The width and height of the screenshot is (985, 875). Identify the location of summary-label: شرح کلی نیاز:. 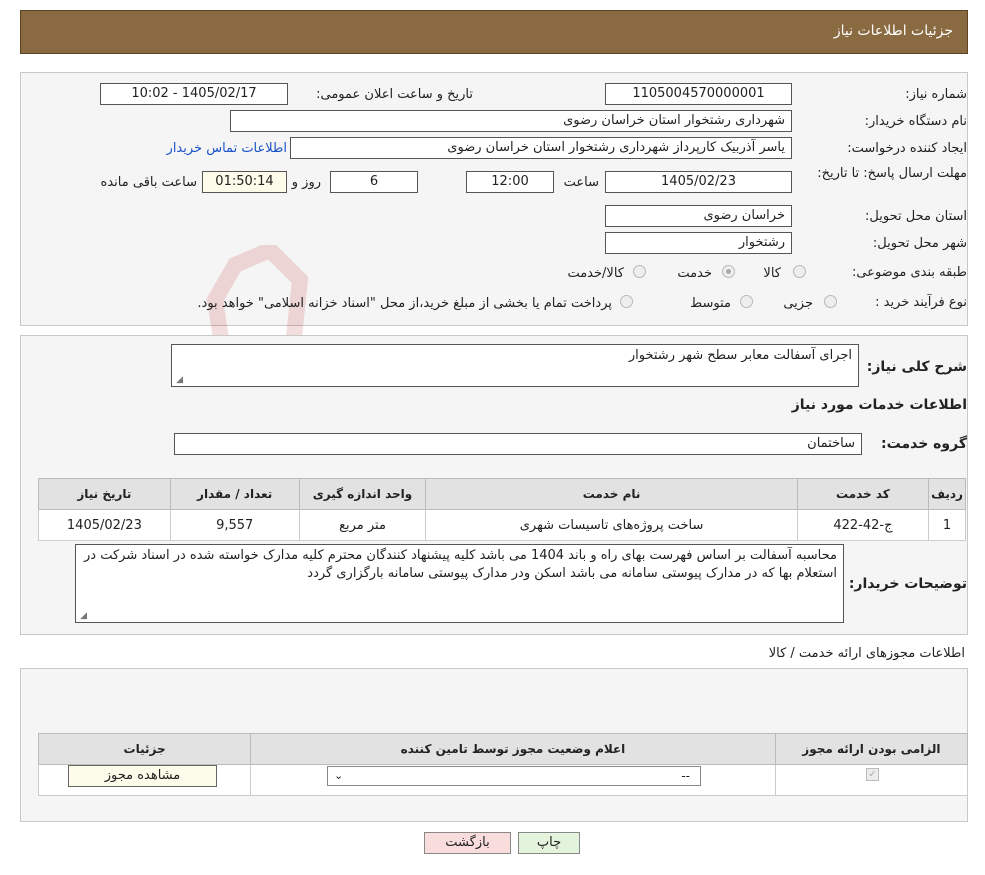
(916, 367).